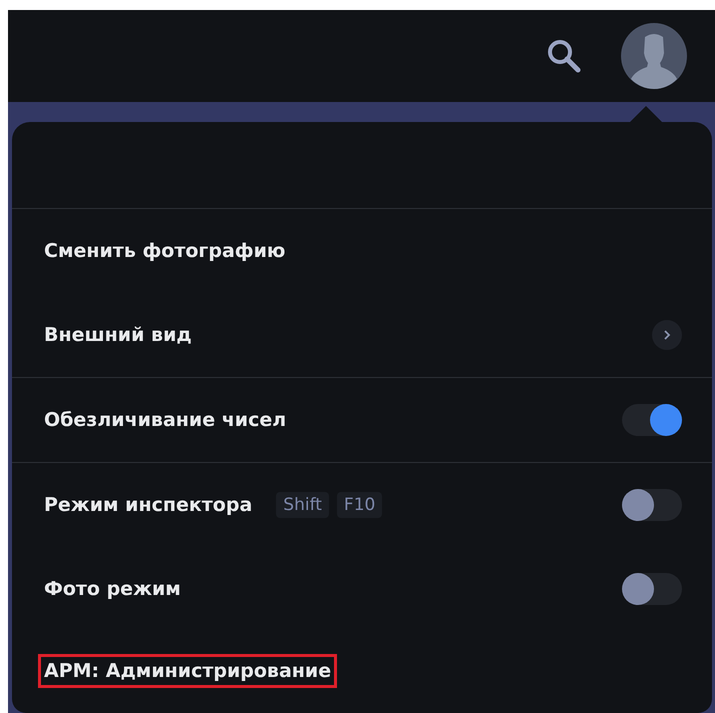 The image size is (715, 713). What do you see at coordinates (564, 56) in the screenshot?
I see `search-icon` at bounding box center [564, 56].